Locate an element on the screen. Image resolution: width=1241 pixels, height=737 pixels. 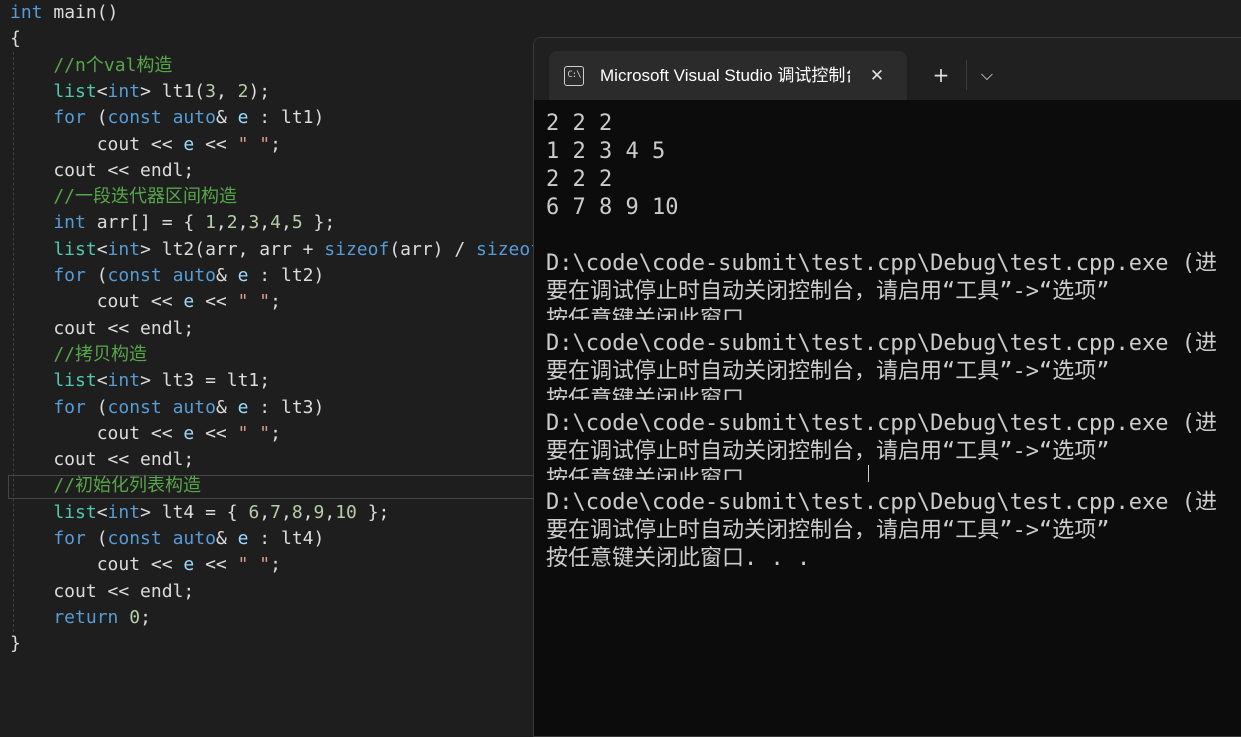
code-line: for (const auto& e : lt2) is located at coordinates (167, 276).